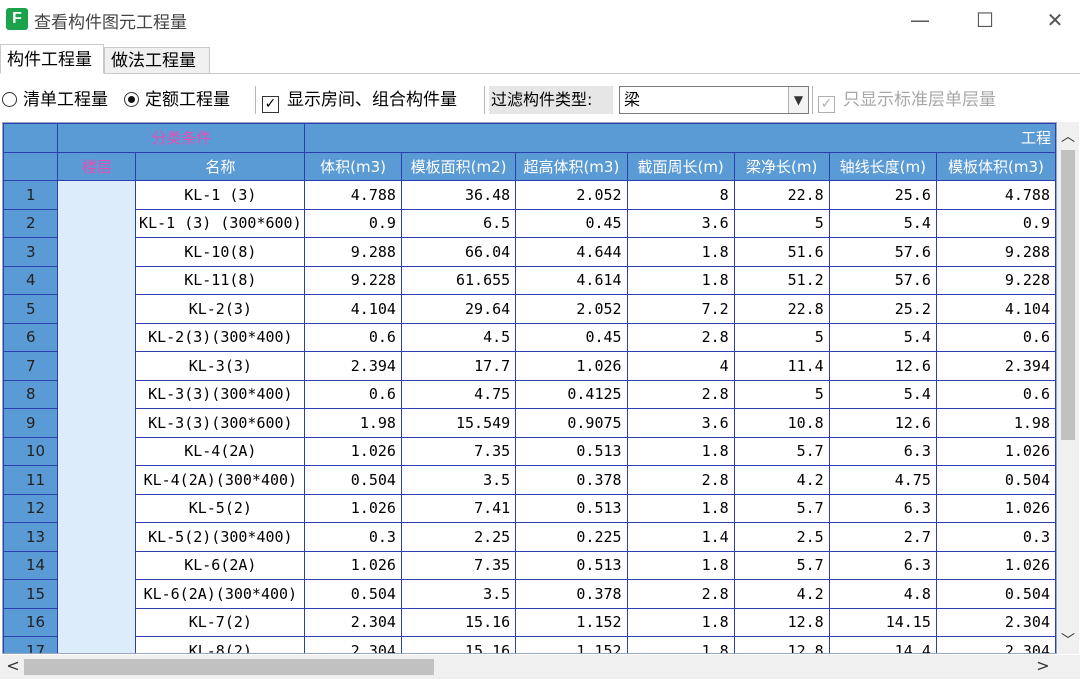 This screenshot has height=681, width=1080. Describe the element at coordinates (571, 195) in the screenshot. I see `cell-overheight-volume: 2.052` at that location.